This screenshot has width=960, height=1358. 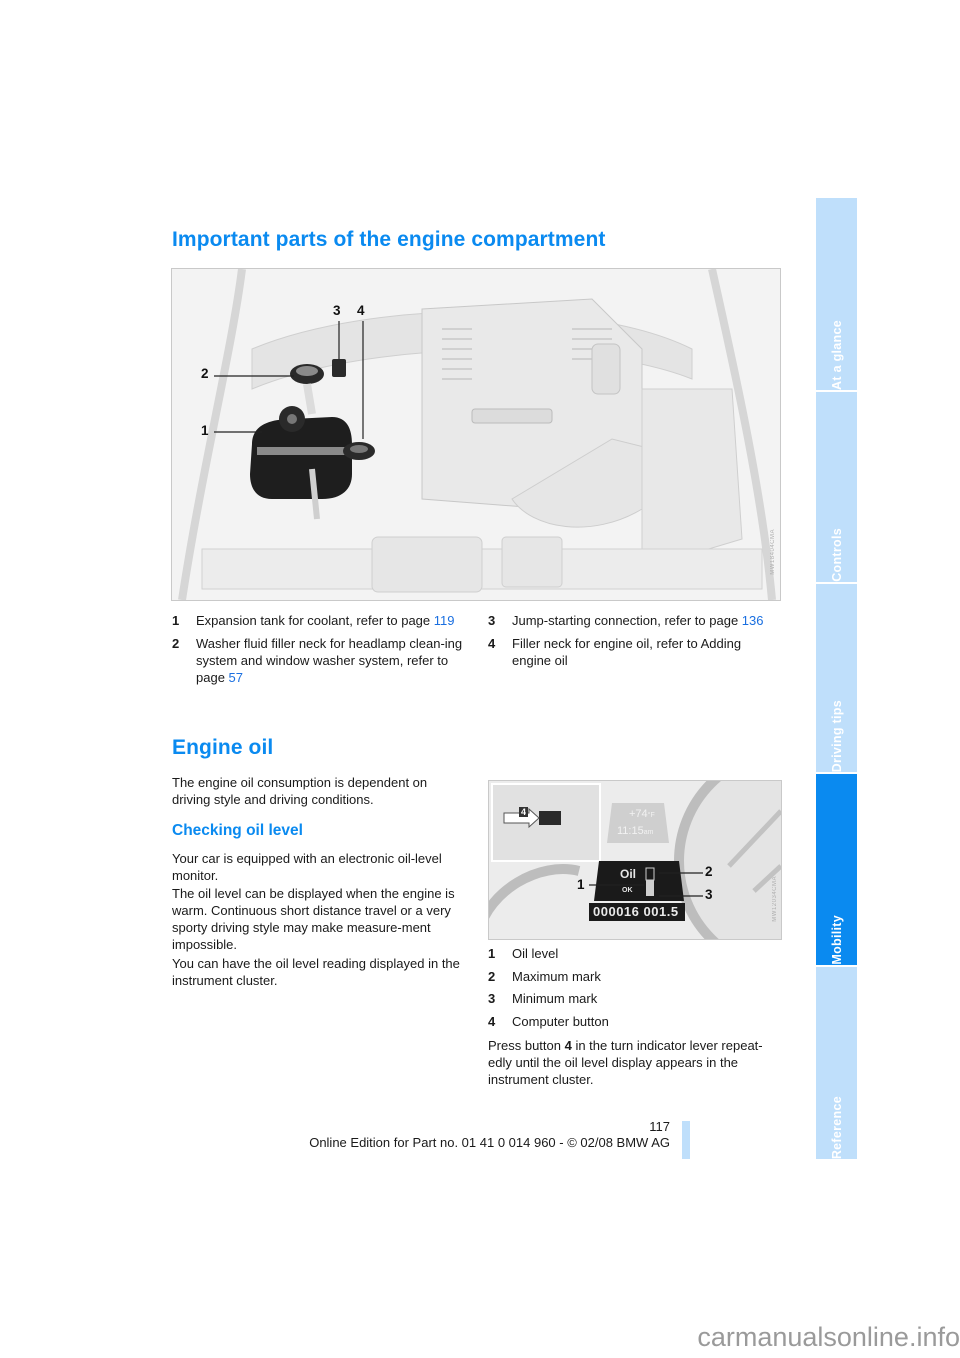 I want to click on tab-driving-tips: Driving tips, so click(x=836, y=678).